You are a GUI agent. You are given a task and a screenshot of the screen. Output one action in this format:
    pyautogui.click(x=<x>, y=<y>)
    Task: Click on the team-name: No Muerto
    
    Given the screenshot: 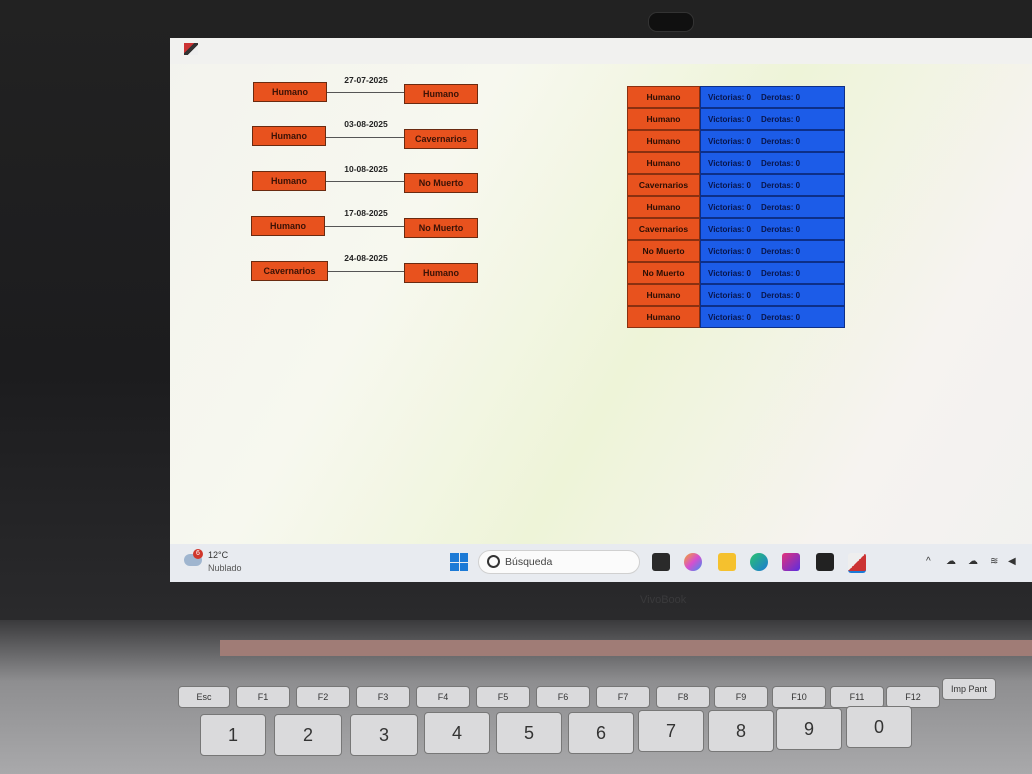 What is the action you would take?
    pyautogui.click(x=663, y=273)
    